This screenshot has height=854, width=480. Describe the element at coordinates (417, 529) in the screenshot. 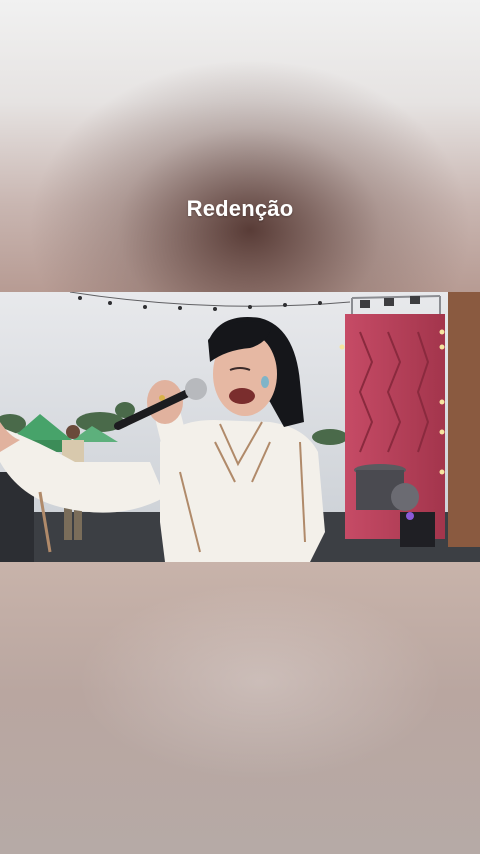

I see `monitor-speaker` at that location.